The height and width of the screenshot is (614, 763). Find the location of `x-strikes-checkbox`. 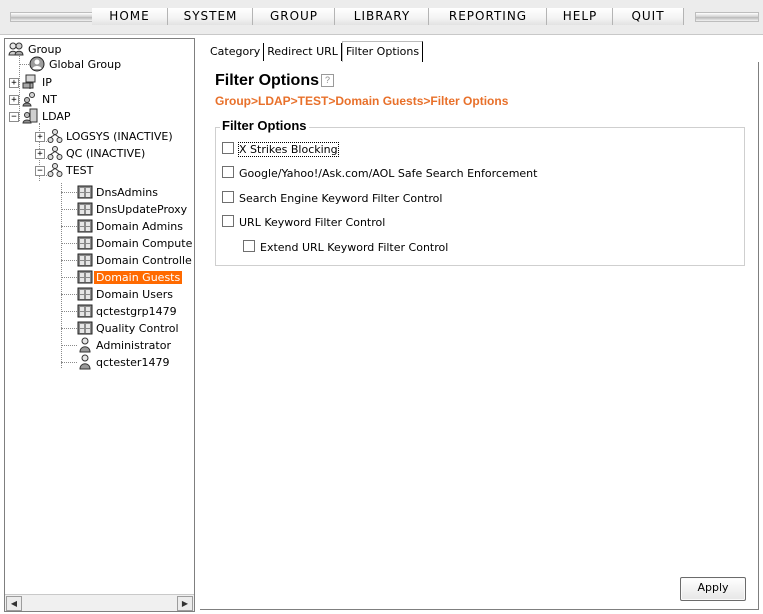

x-strikes-checkbox is located at coordinates (228, 148).